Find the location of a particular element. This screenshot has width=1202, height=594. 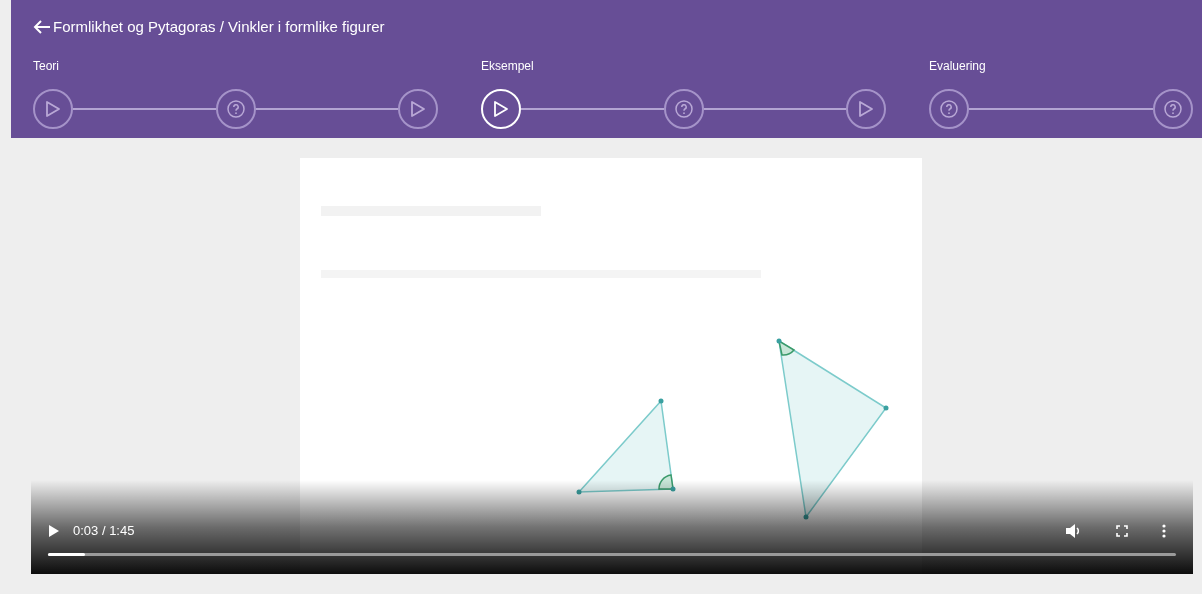

section-label: Eksempel is located at coordinates (508, 66).